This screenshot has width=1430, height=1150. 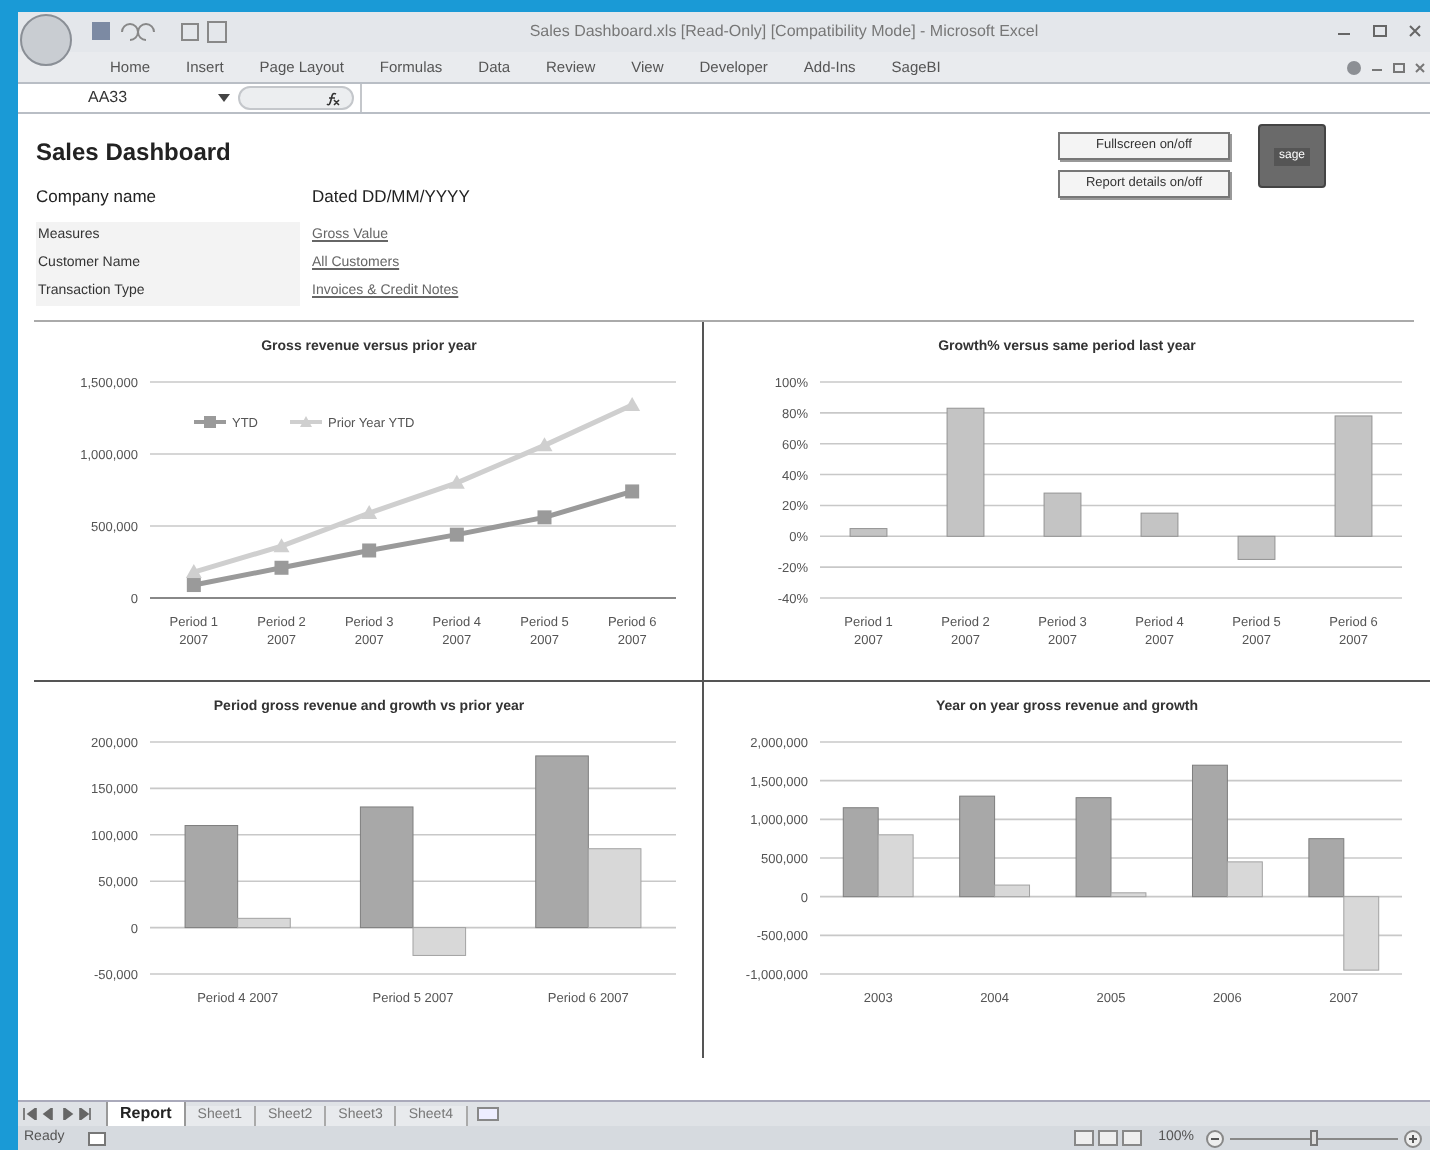 I want to click on macro-record-icon, so click(x=97, y=1138).